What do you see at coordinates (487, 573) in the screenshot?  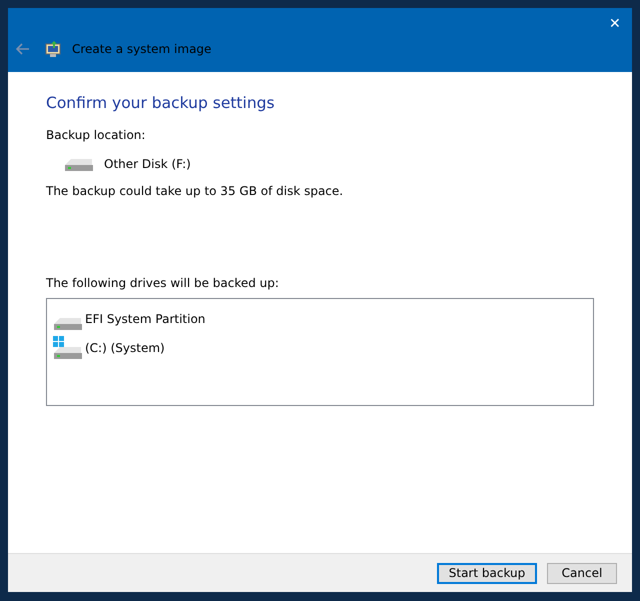 I see `start-backup-button: Start backup` at bounding box center [487, 573].